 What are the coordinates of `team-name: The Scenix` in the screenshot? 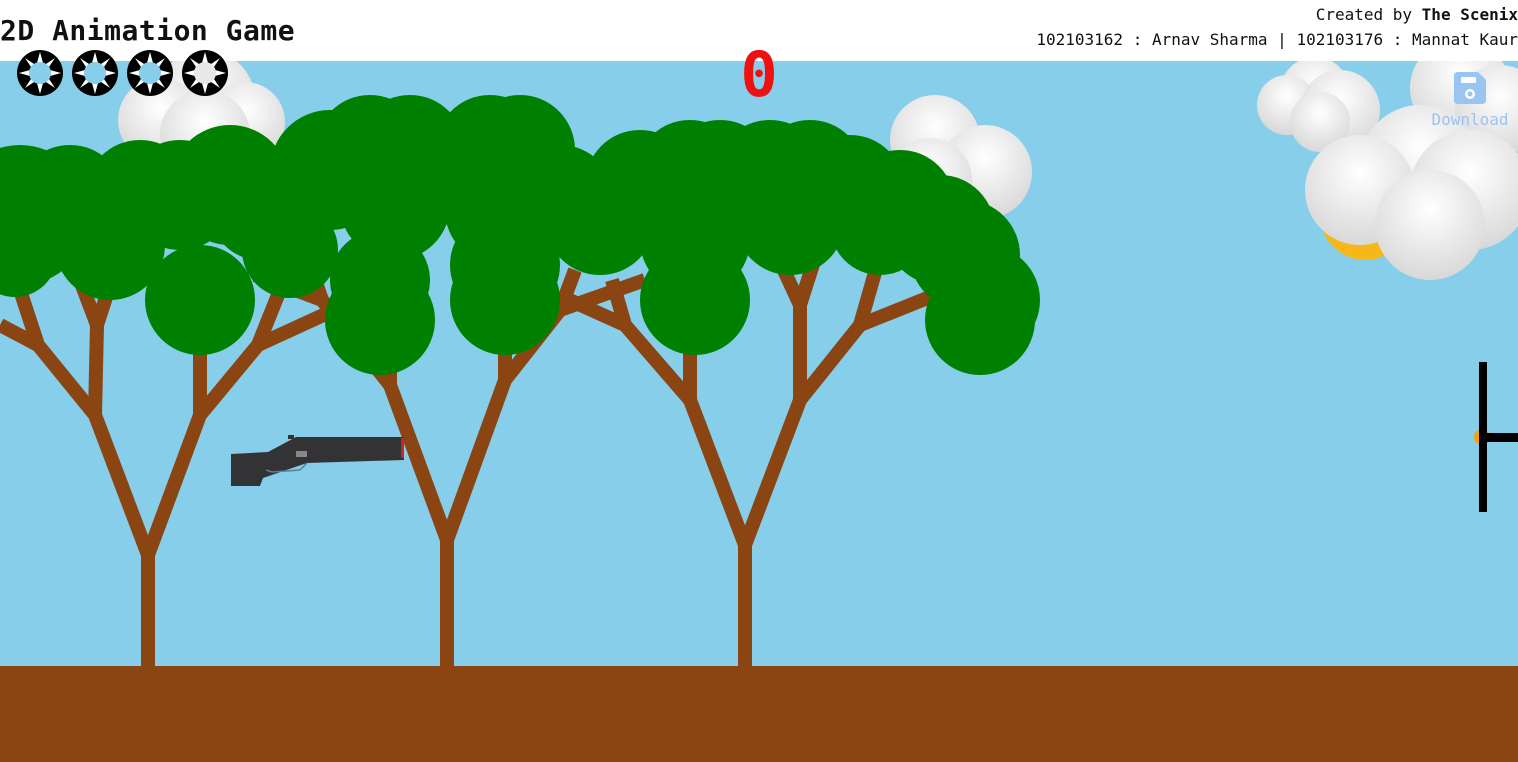 It's located at (1469, 14).